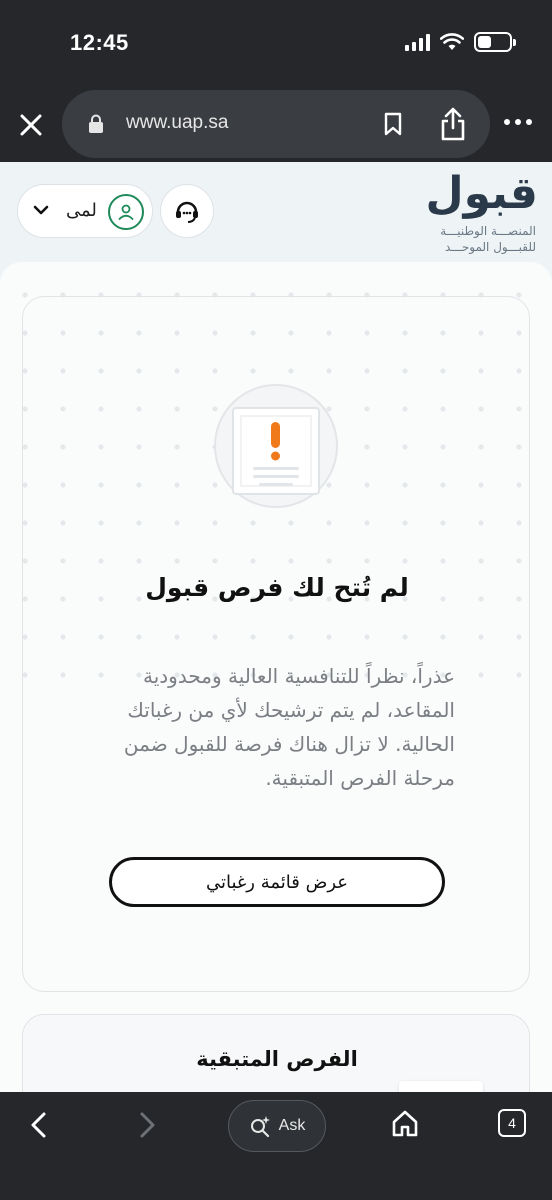 The width and height of the screenshot is (552, 1200). Describe the element at coordinates (277, 1126) in the screenshot. I see `ask-button: Ask` at that location.